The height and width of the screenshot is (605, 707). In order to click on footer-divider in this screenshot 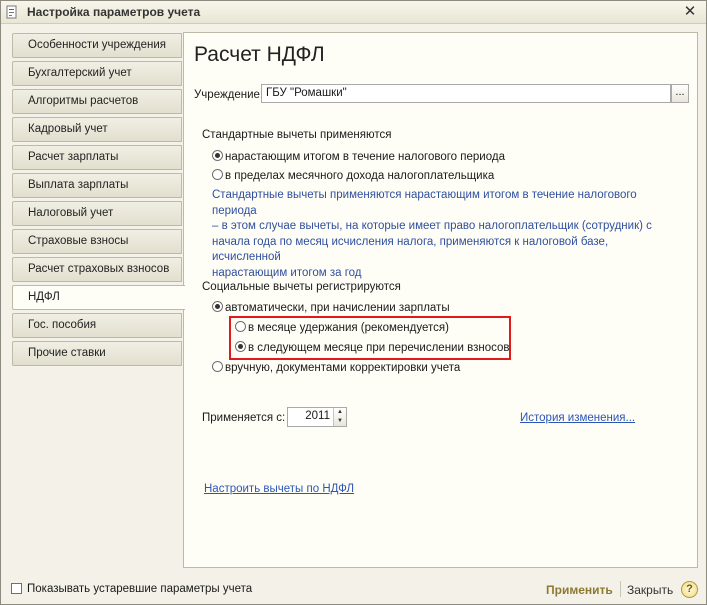, I will do `click(620, 589)`.